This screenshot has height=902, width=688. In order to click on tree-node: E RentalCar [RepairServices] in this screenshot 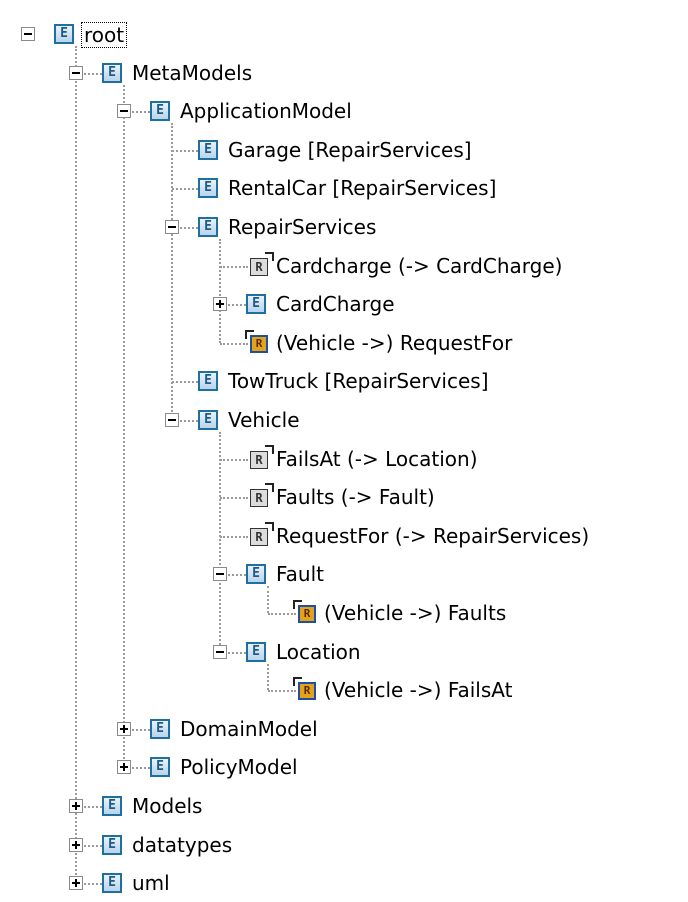, I will do `click(344, 188)`.